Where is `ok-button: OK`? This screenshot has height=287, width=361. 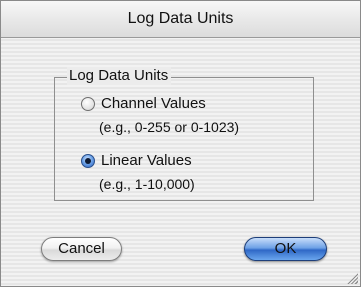
ok-button: OK is located at coordinates (285, 249).